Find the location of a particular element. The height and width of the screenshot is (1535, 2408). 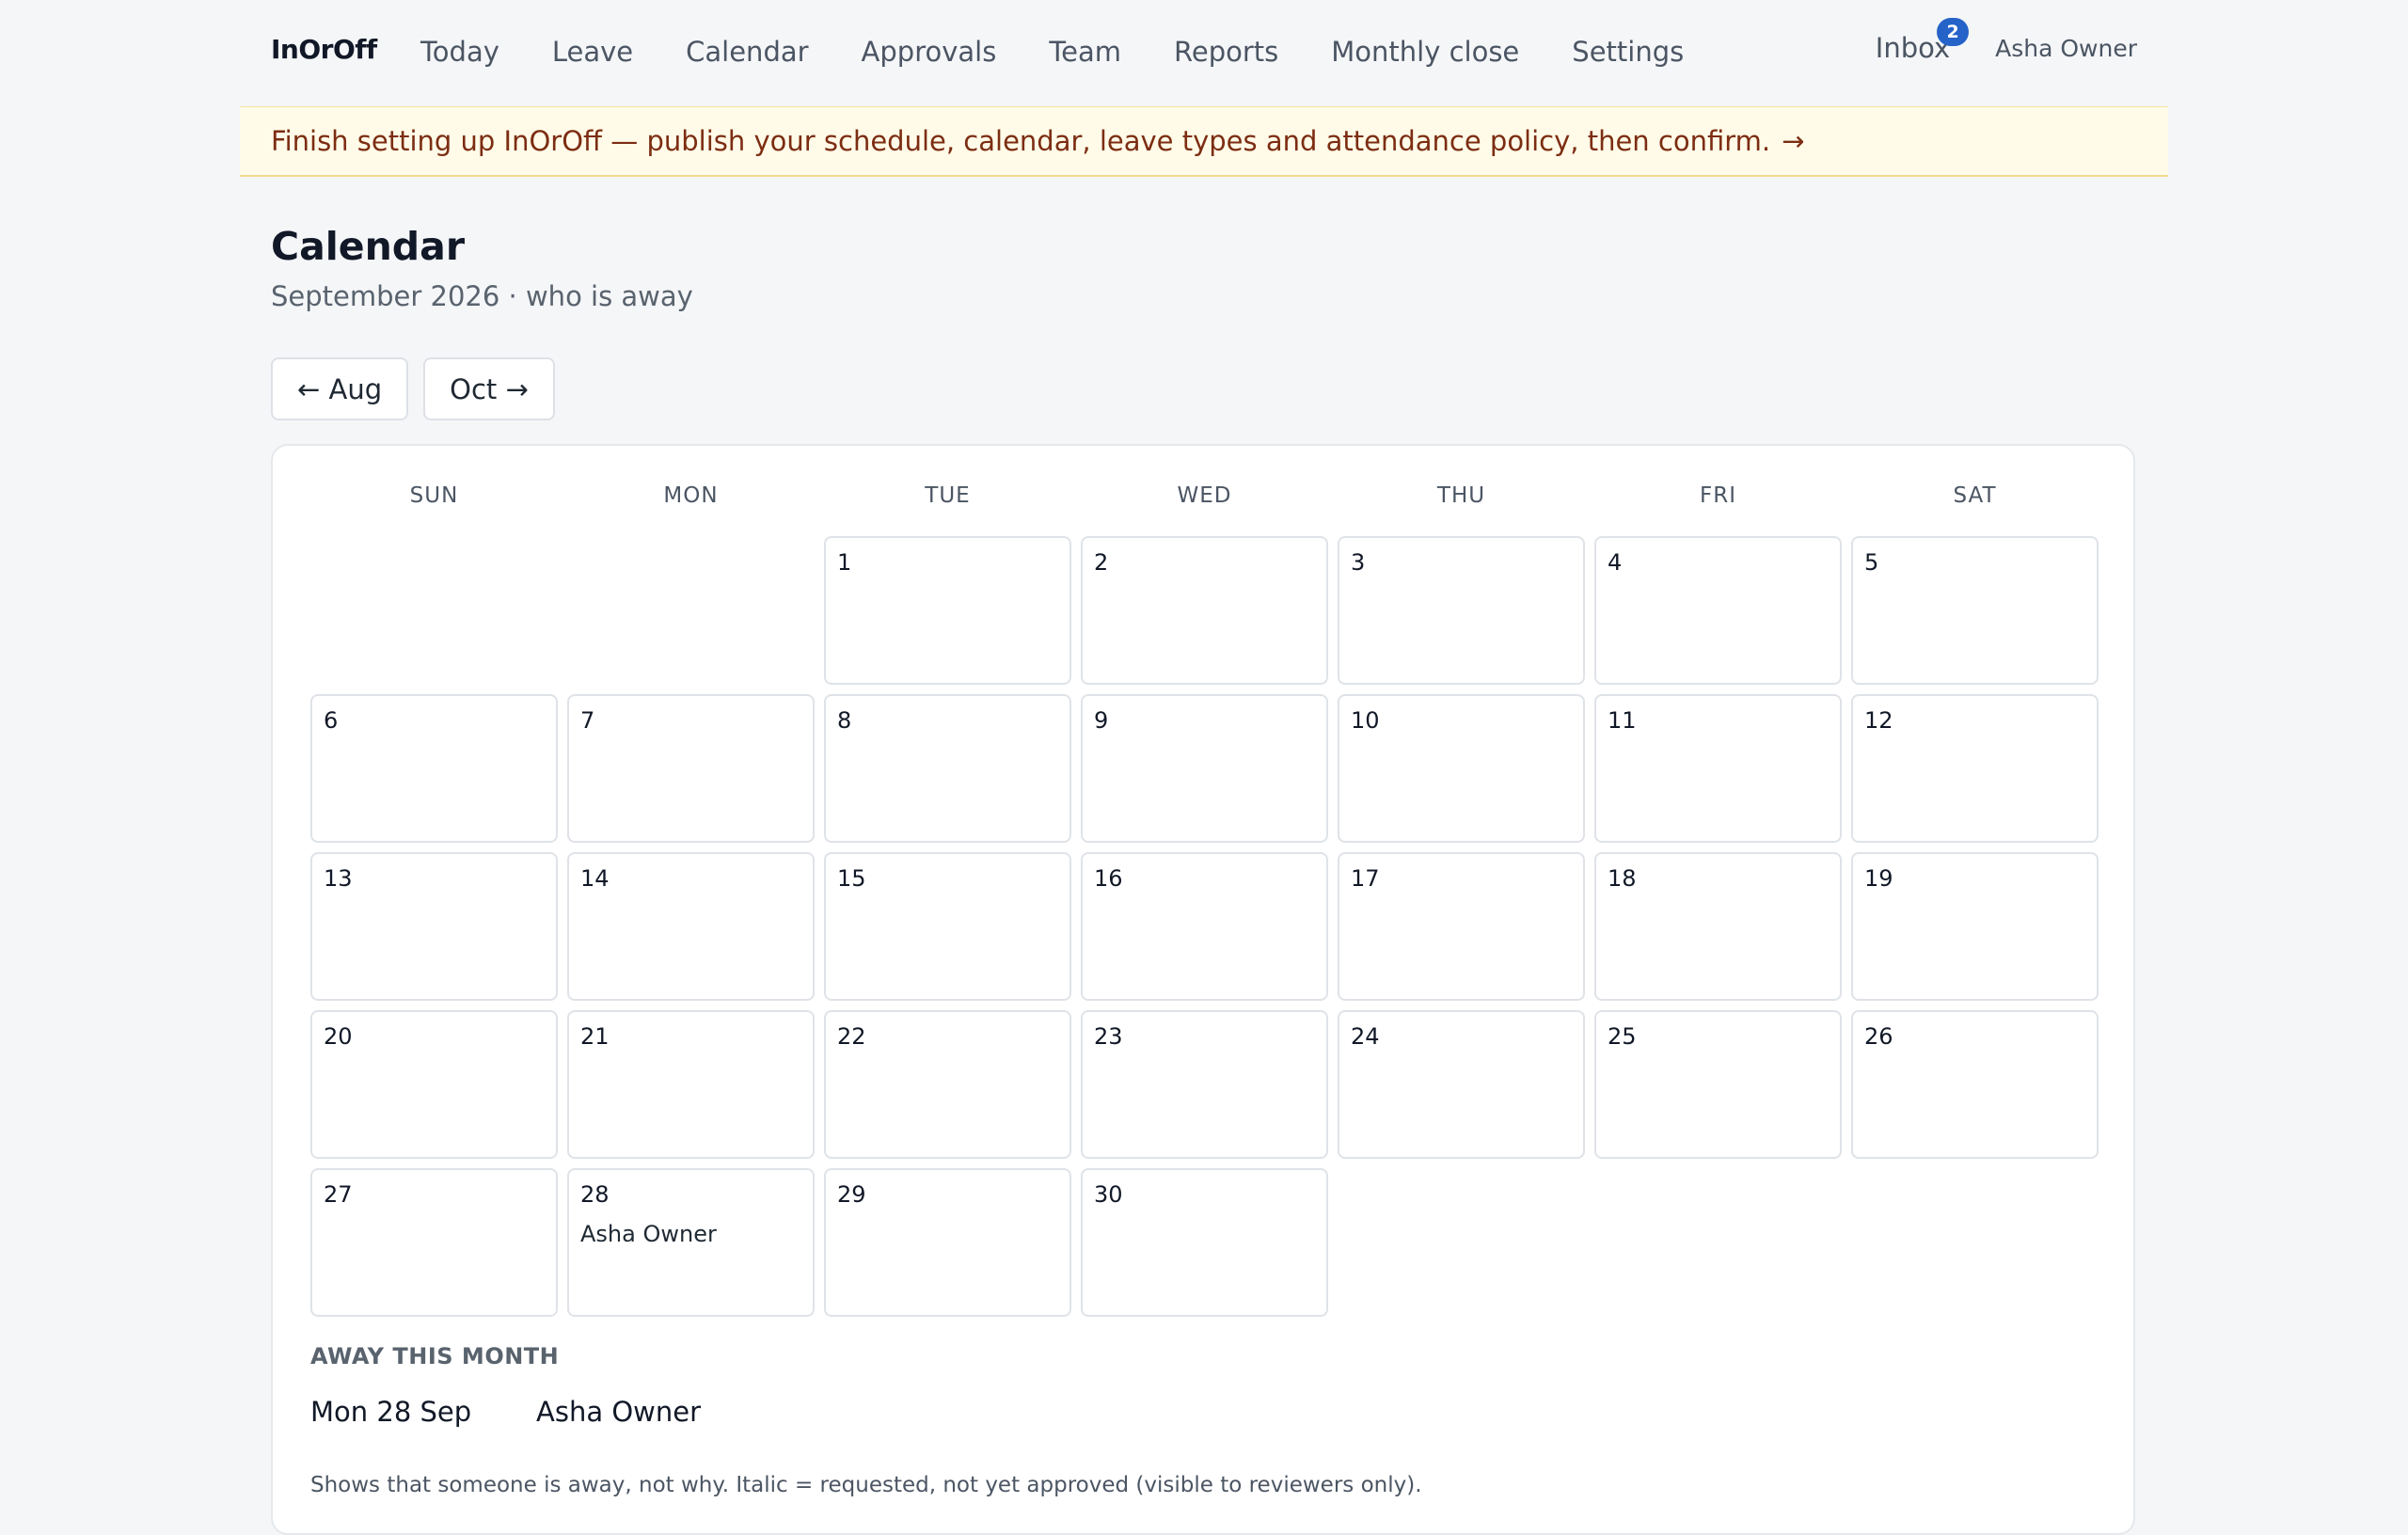

prev-month-button: ← Aug is located at coordinates (340, 388).